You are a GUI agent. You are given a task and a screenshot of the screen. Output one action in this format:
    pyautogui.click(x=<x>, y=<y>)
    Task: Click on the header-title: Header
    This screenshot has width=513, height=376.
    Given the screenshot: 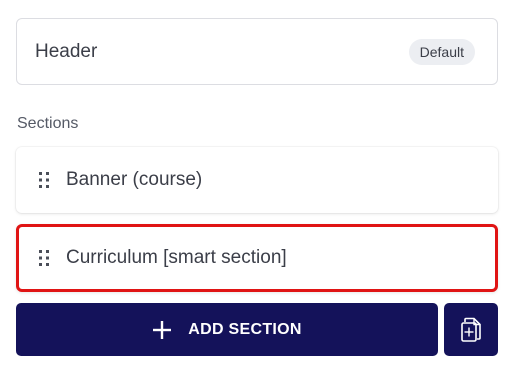 What is the action you would take?
    pyautogui.click(x=66, y=51)
    